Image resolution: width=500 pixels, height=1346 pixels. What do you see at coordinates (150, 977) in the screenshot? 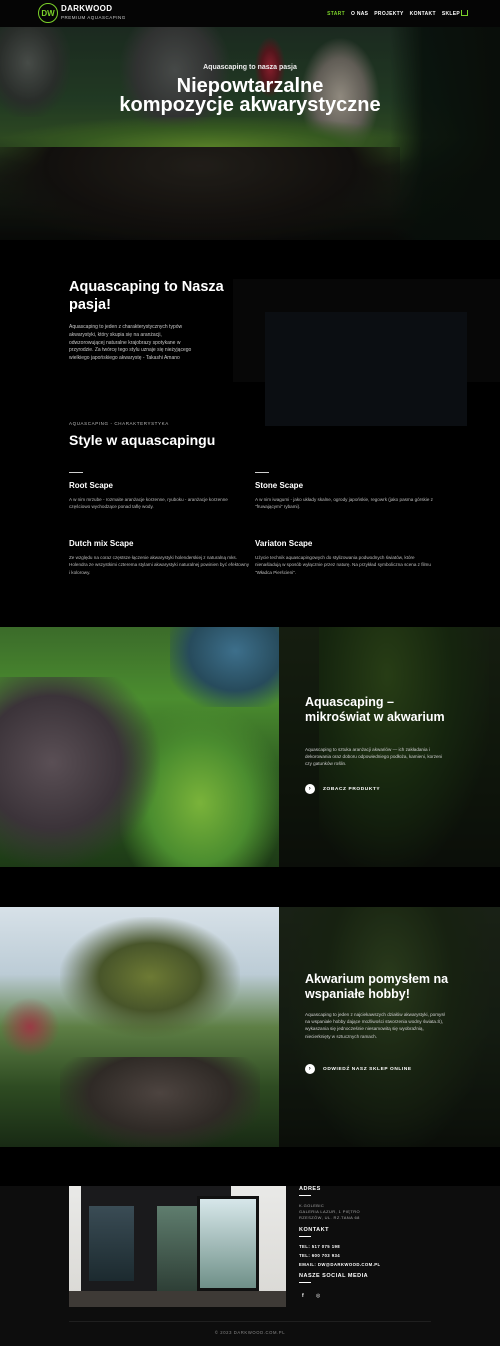
I see `feature2-branch` at bounding box center [150, 977].